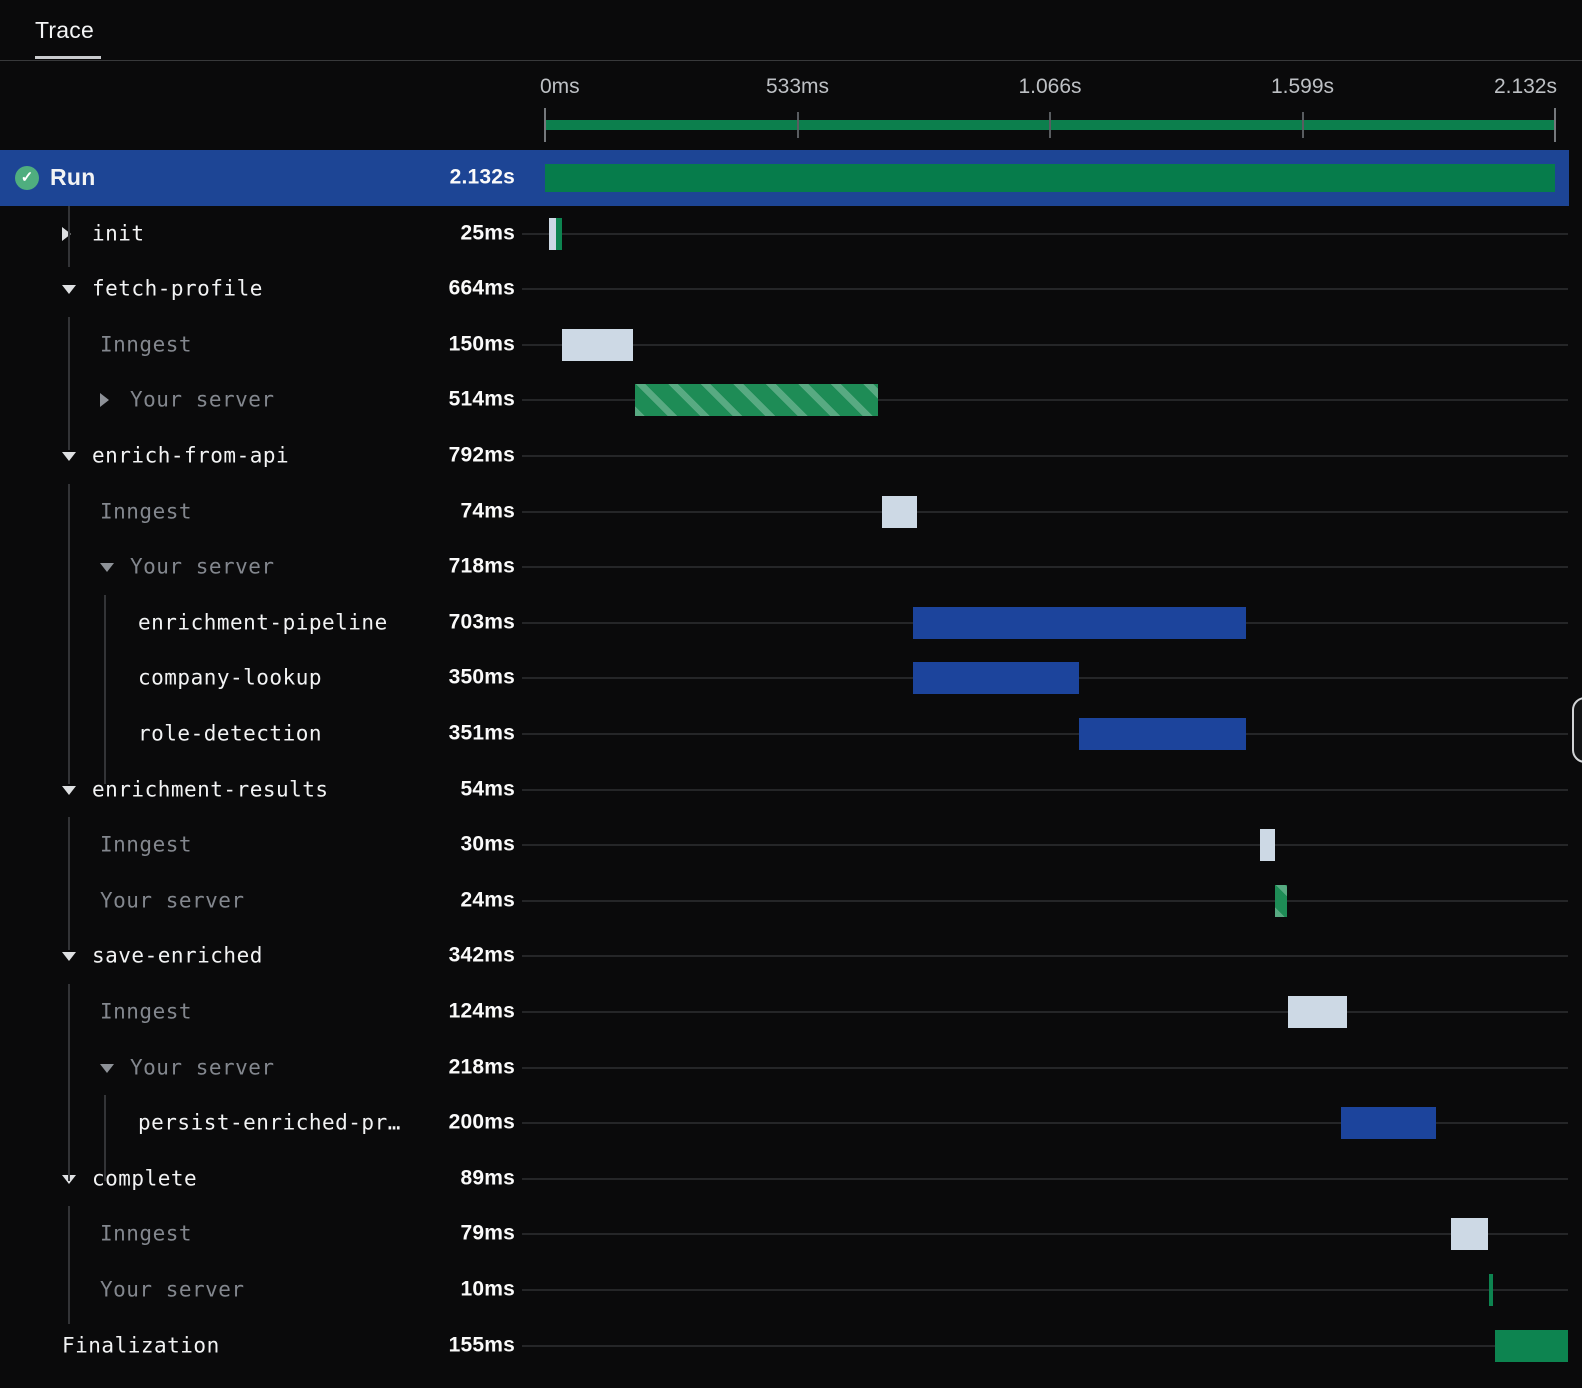 This screenshot has width=1582, height=1388. Describe the element at coordinates (482, 177) in the screenshot. I see `span-duration: 2.132s` at that location.